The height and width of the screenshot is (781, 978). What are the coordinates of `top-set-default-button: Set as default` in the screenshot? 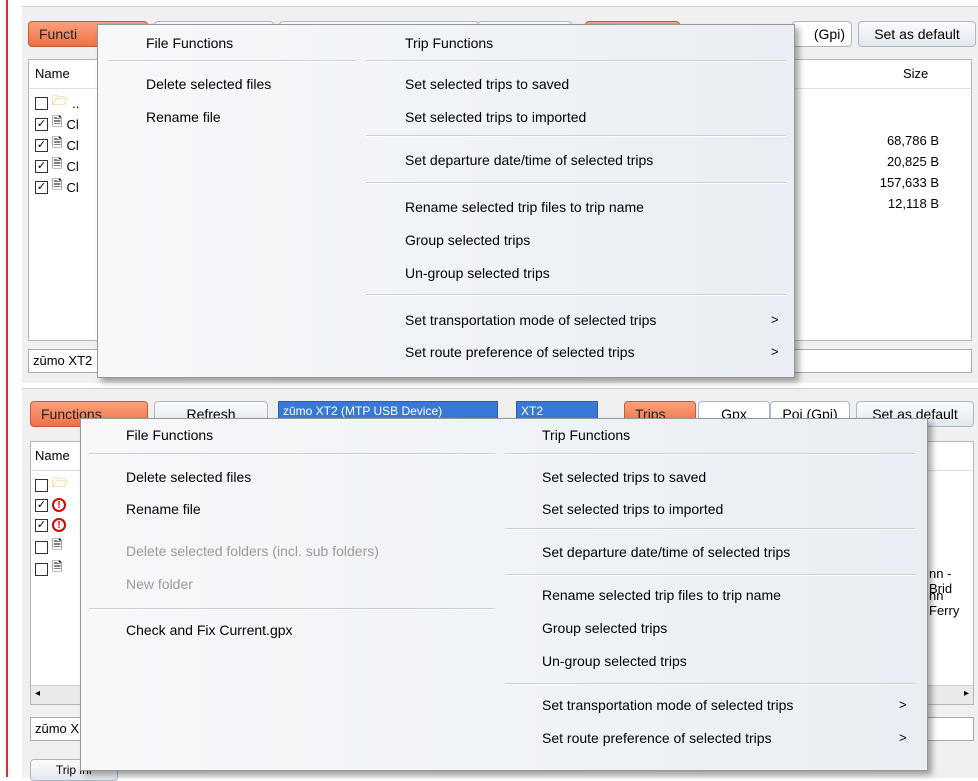 It's located at (917, 34).